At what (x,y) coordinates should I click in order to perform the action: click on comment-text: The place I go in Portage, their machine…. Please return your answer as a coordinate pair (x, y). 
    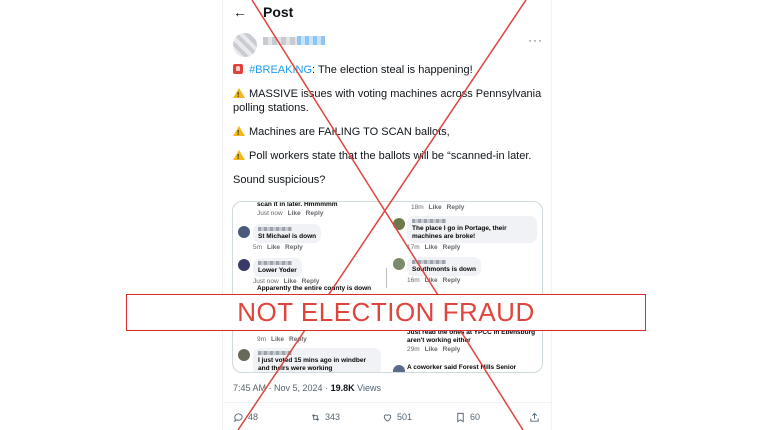
    Looking at the image, I should click on (459, 232).